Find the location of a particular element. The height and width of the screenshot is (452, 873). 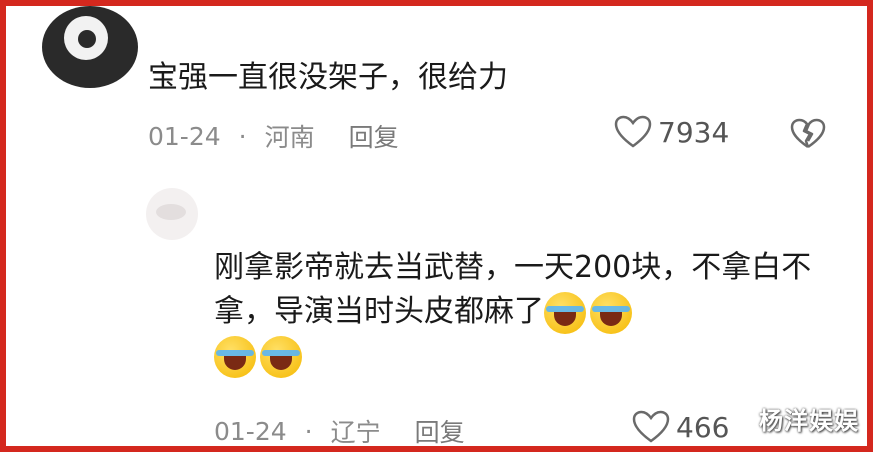

reply-meta: 01-24 · 辽宁 回复 is located at coordinates (339, 431).